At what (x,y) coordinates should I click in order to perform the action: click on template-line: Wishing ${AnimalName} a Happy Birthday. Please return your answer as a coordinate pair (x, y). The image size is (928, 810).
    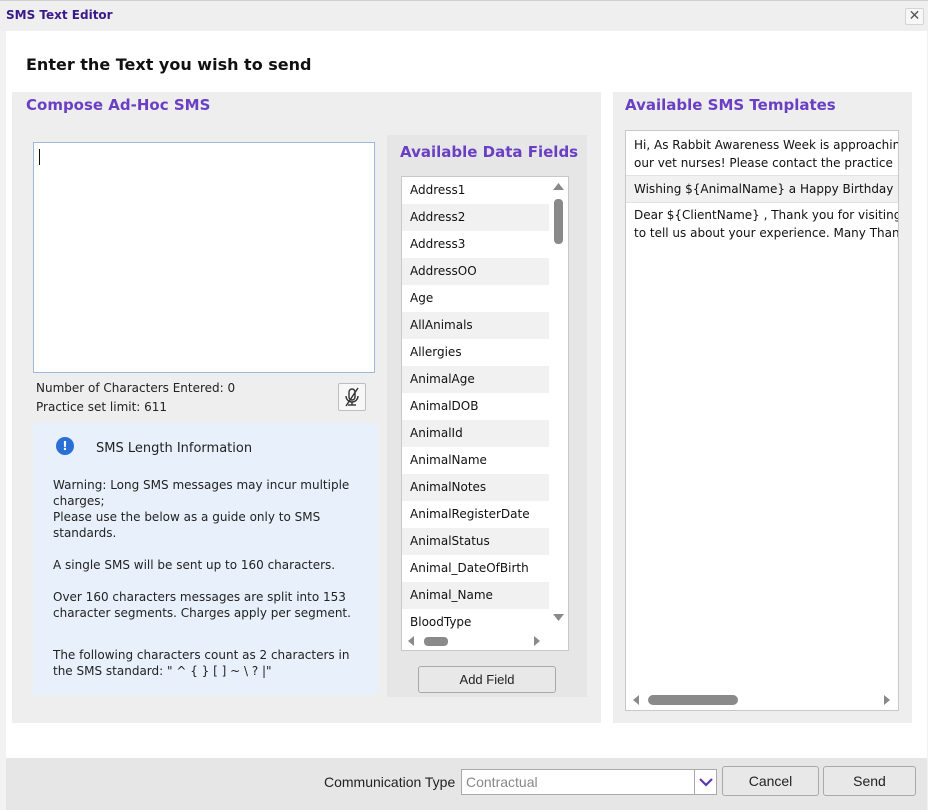
    Looking at the image, I should click on (764, 189).